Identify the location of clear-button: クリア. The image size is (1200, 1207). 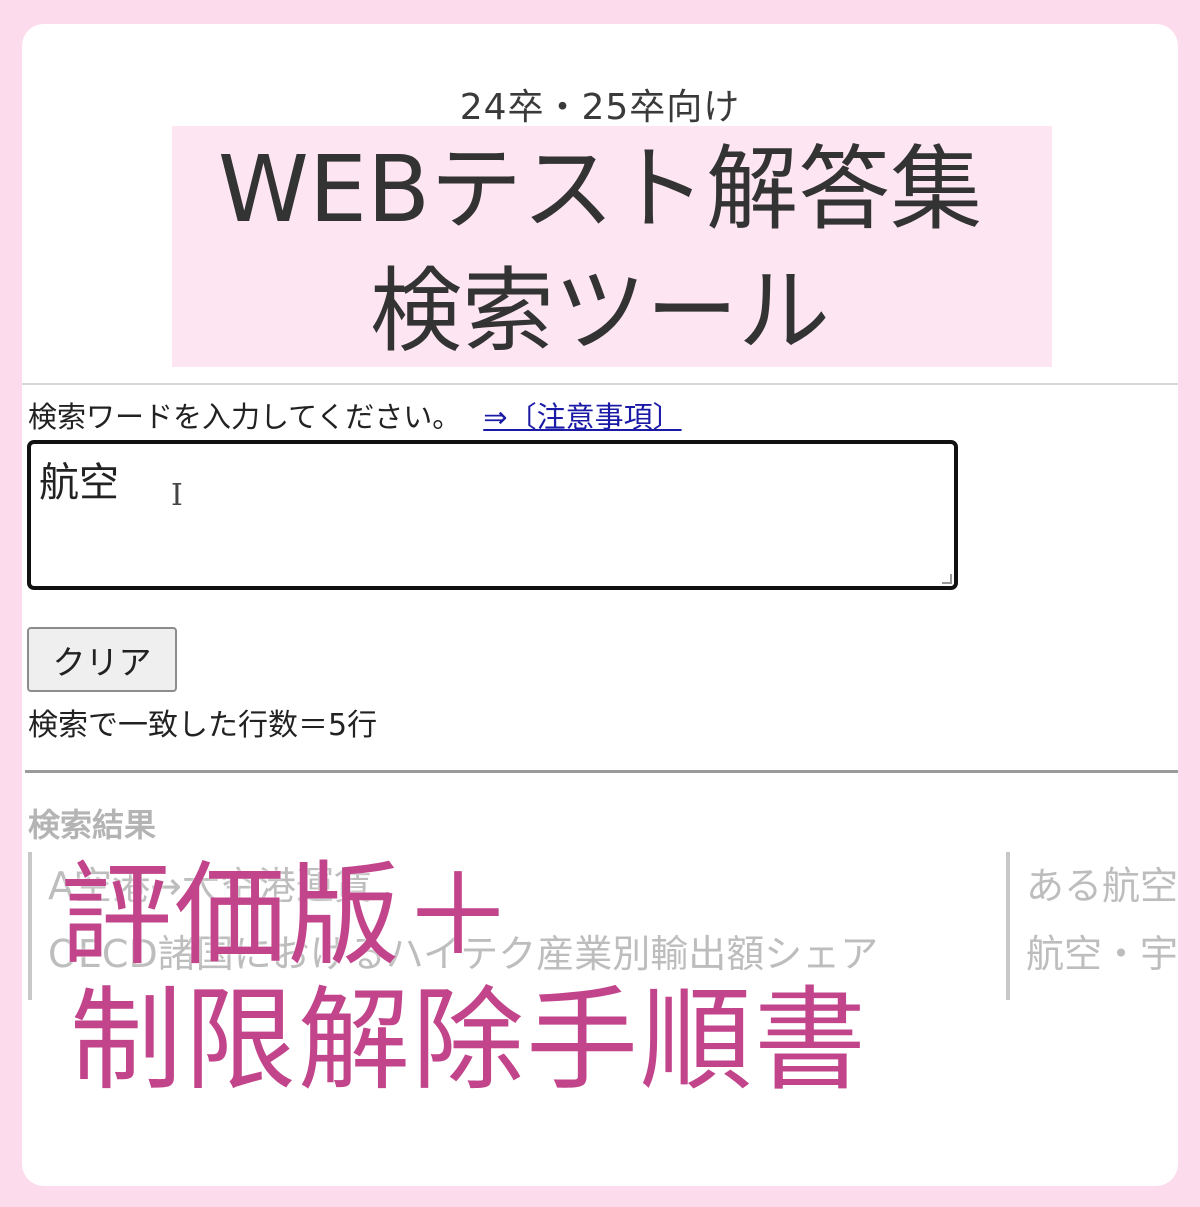
(102, 659).